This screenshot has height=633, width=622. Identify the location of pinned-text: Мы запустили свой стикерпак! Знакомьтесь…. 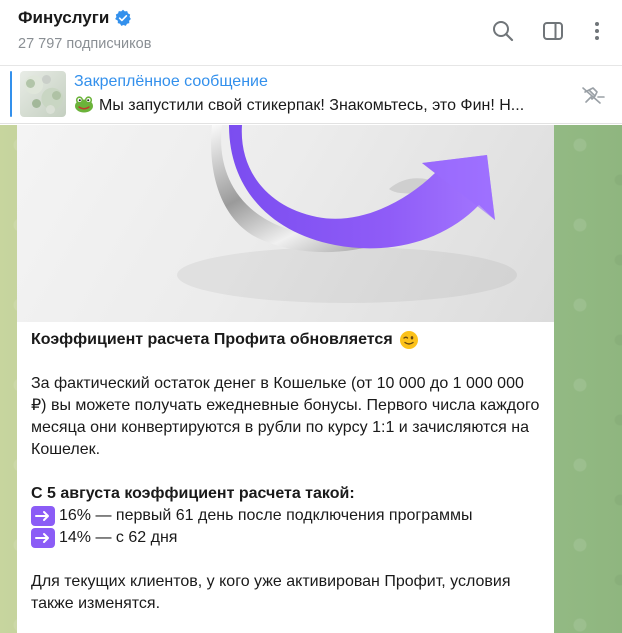
(312, 105).